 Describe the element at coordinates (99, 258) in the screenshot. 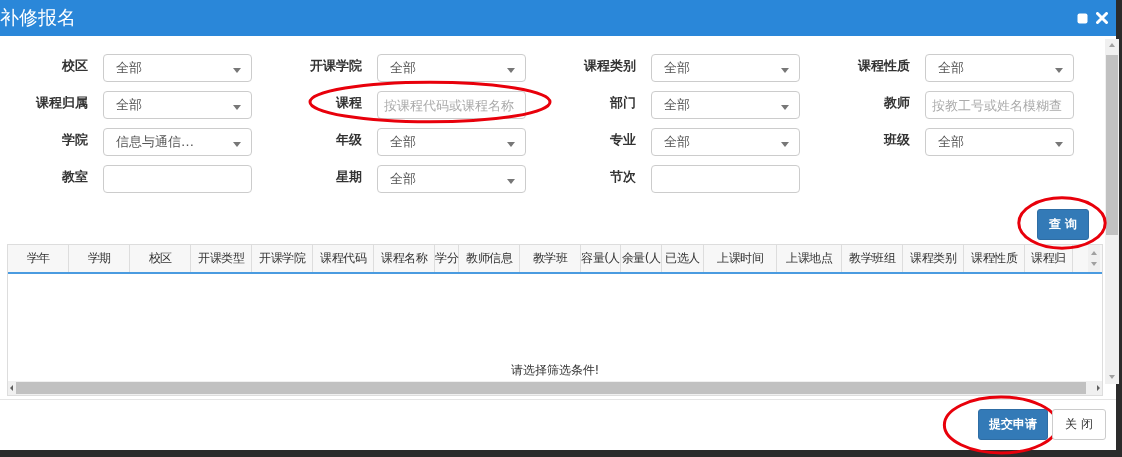

I see `column-header: 学期` at that location.